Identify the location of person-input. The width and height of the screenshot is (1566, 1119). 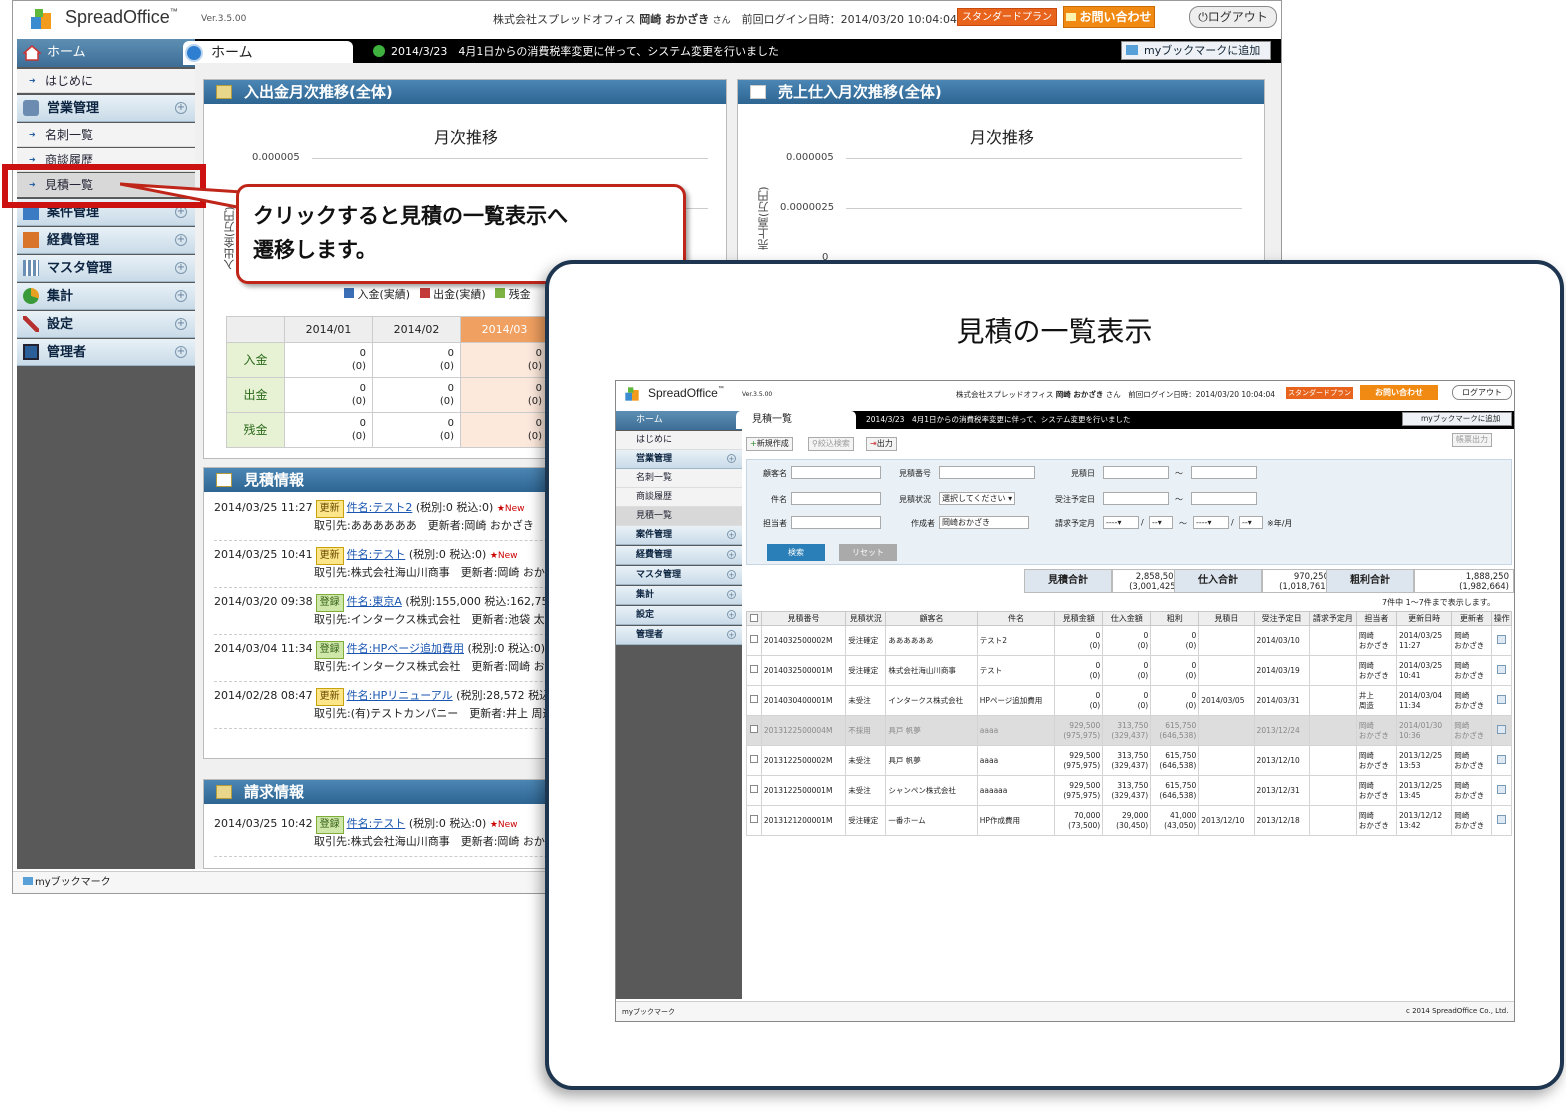
(836, 522).